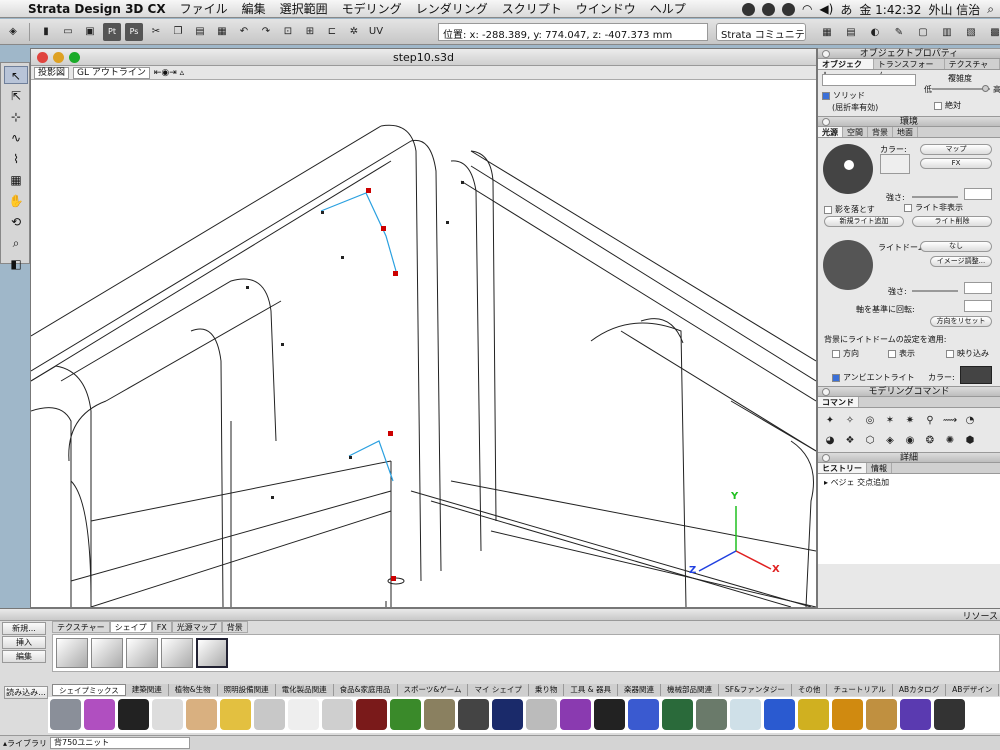 This screenshot has height=750, width=1000. Describe the element at coordinates (288, 32) in the screenshot. I see `group-icon: ⊡` at that location.